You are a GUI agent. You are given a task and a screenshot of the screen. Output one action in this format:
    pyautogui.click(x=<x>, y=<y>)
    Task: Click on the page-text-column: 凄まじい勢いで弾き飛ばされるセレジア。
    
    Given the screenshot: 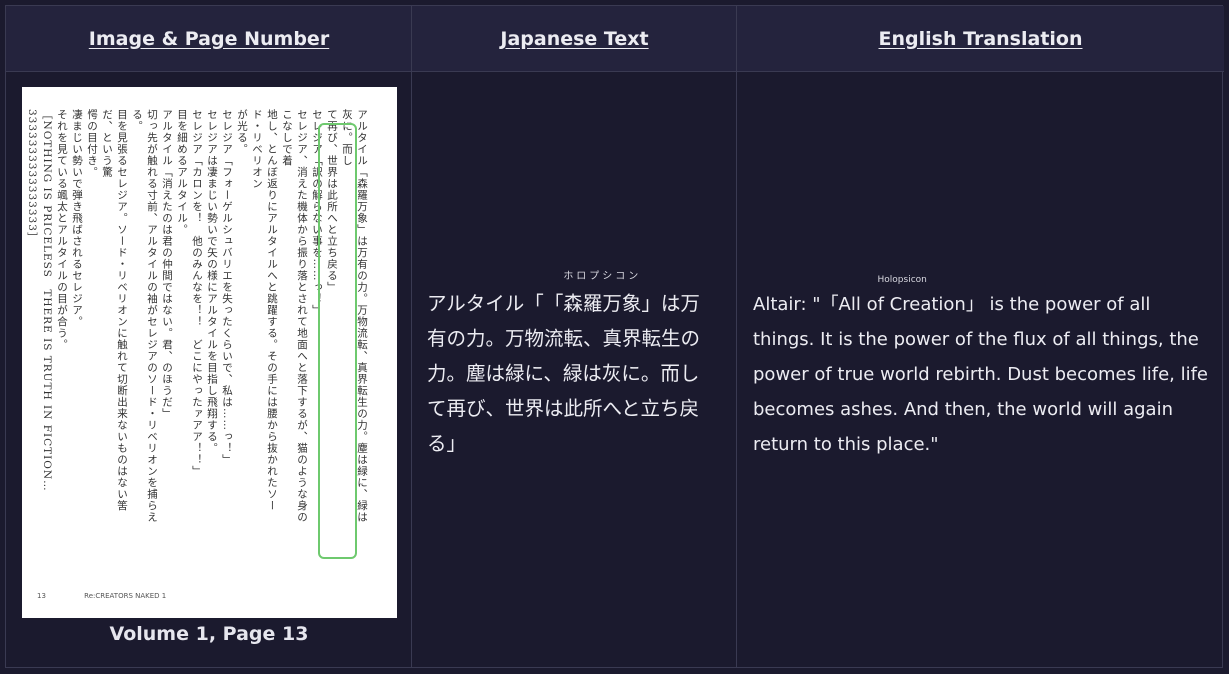 What is the action you would take?
    pyautogui.click(x=77, y=218)
    